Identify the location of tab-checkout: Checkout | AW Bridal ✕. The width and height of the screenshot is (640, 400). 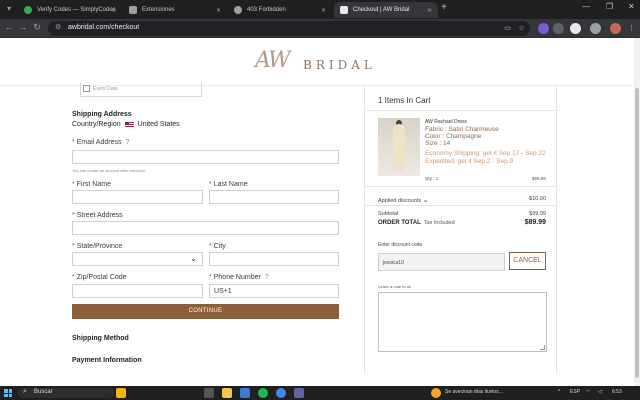
(386, 10).